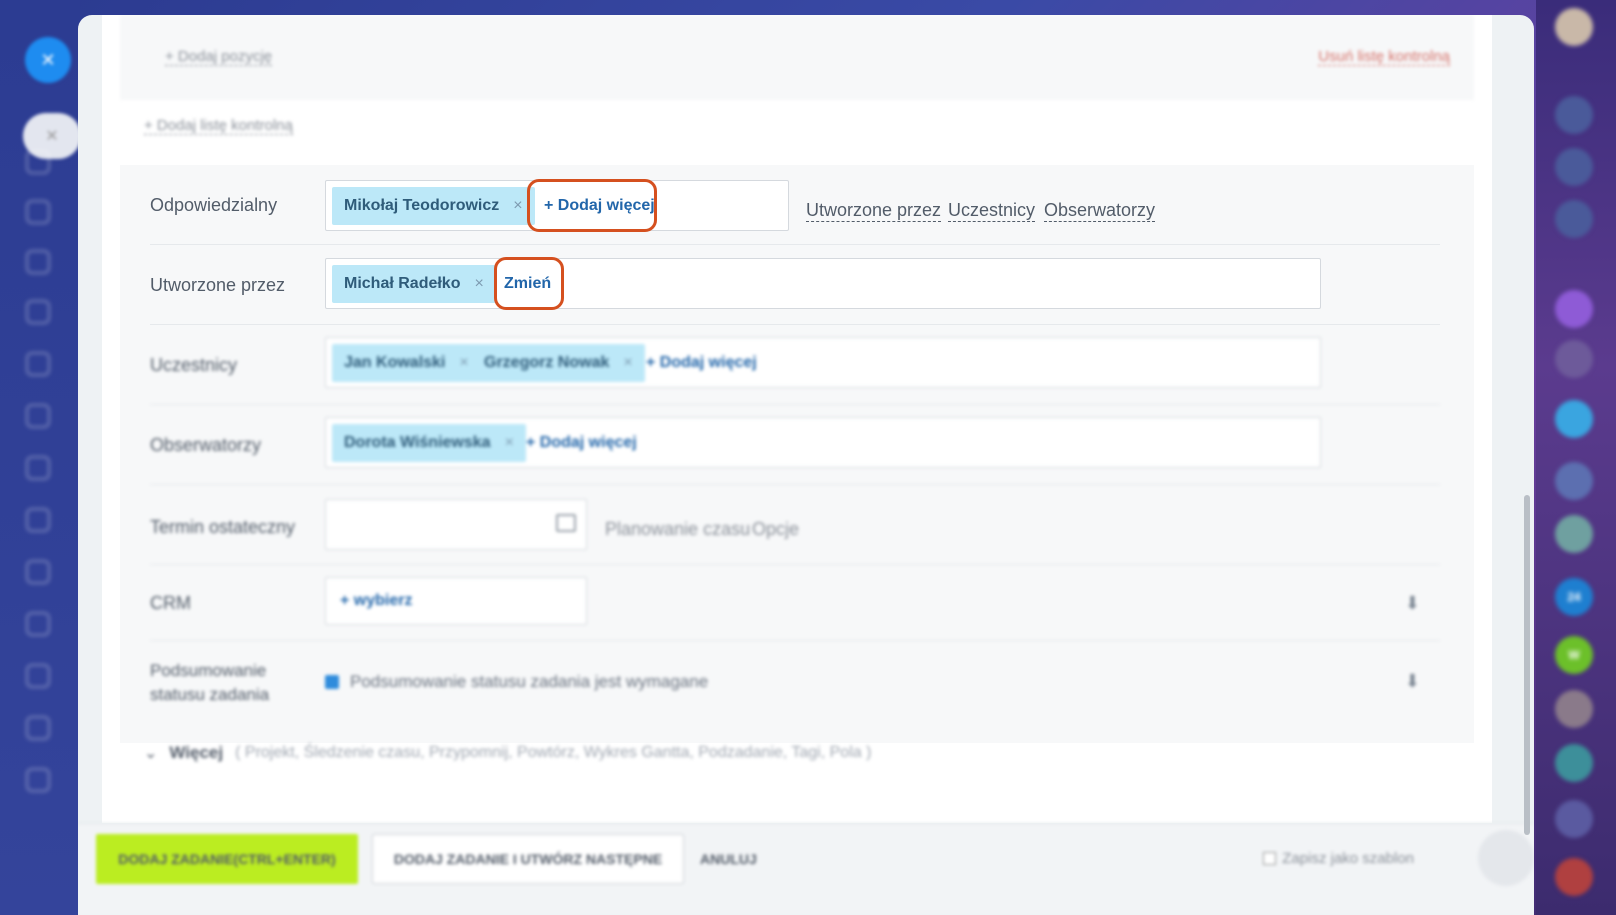 The height and width of the screenshot is (915, 1616). I want to click on sign-icon, so click(38, 572).